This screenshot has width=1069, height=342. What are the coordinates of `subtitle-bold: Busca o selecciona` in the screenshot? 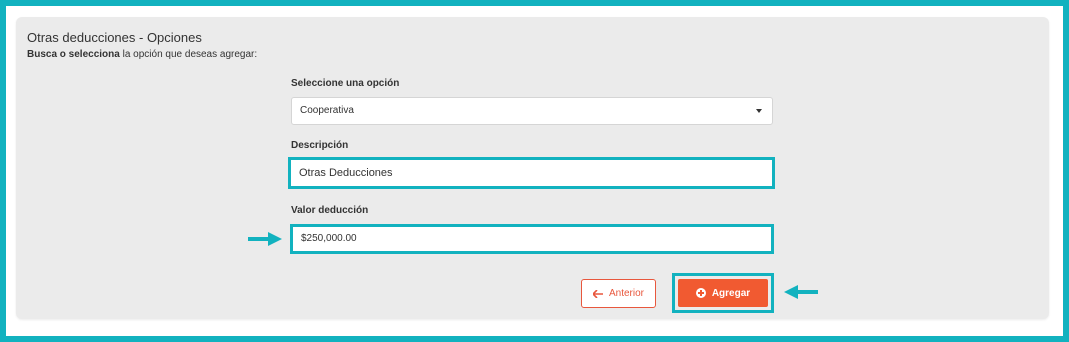 It's located at (73, 54).